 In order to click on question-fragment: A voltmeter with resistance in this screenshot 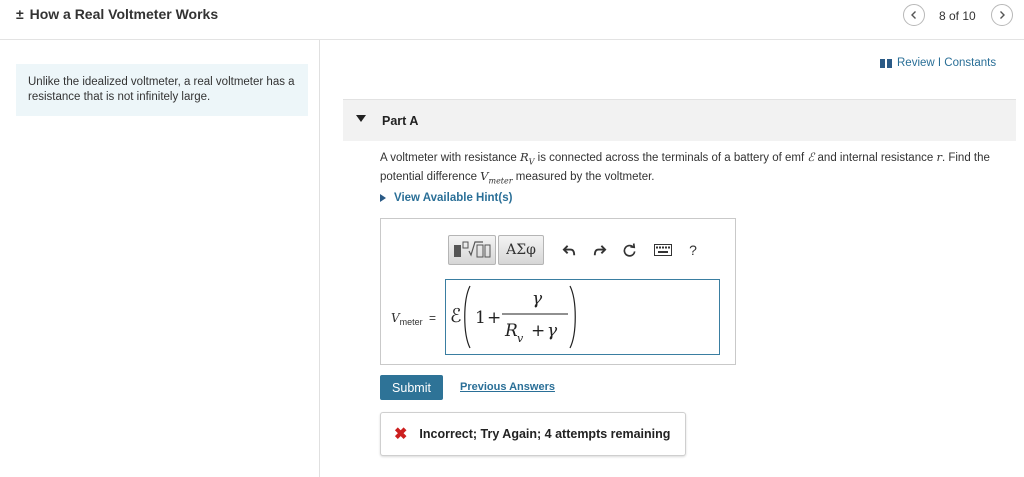, I will do `click(450, 158)`.